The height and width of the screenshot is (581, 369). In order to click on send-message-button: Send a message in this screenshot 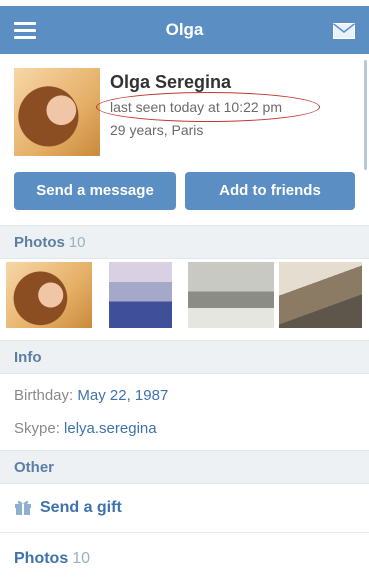, I will do `click(95, 191)`.